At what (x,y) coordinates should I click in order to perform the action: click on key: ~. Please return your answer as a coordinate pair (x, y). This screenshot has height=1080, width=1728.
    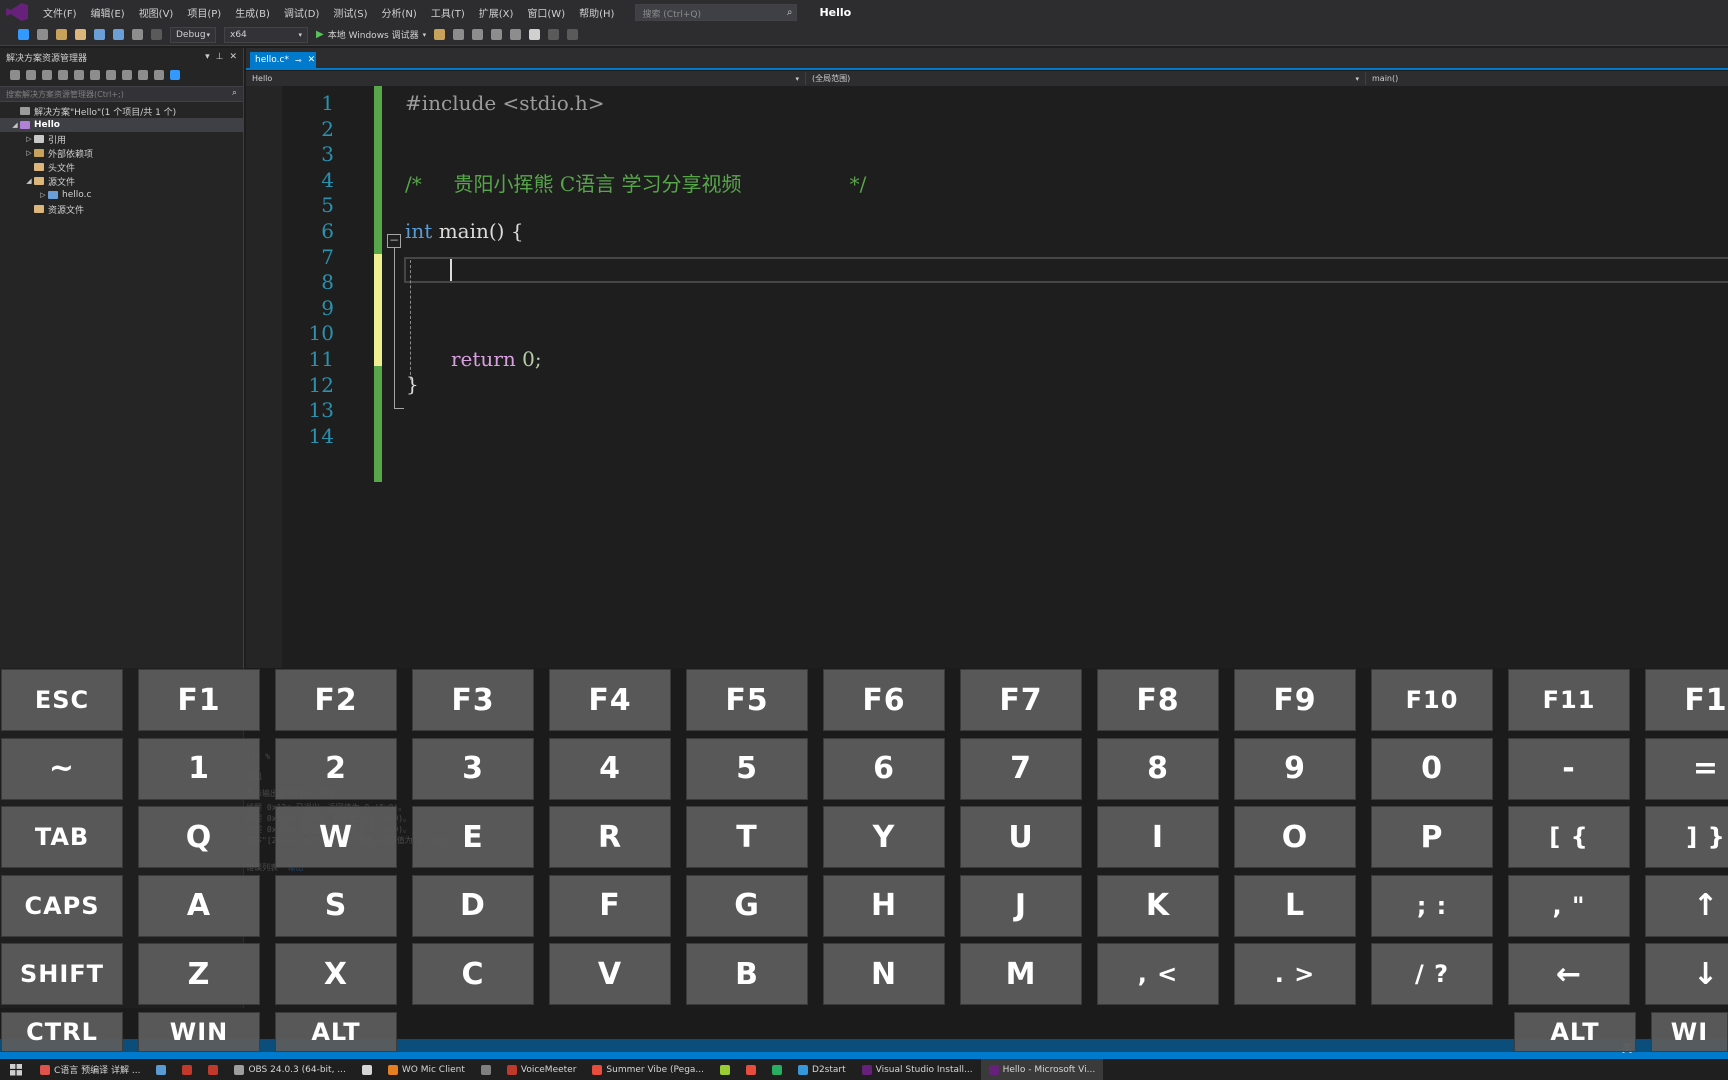
    Looking at the image, I should click on (62, 768).